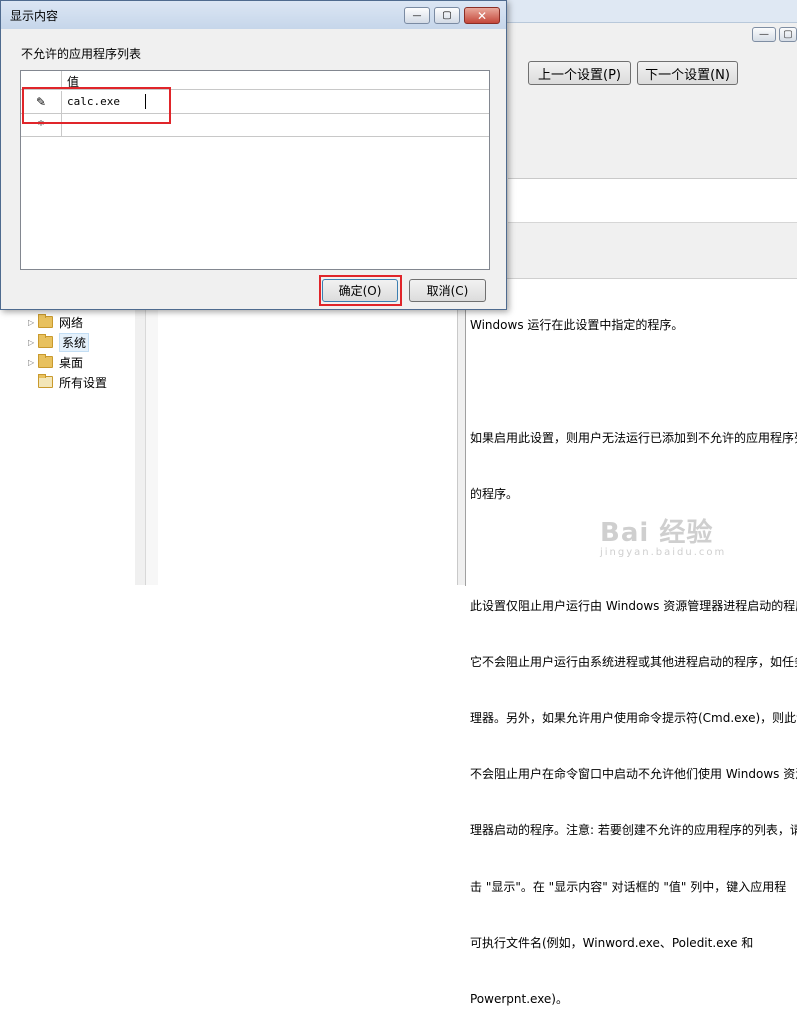  What do you see at coordinates (74, 342) in the screenshot?
I see `tree-item-label: 系统` at bounding box center [74, 342].